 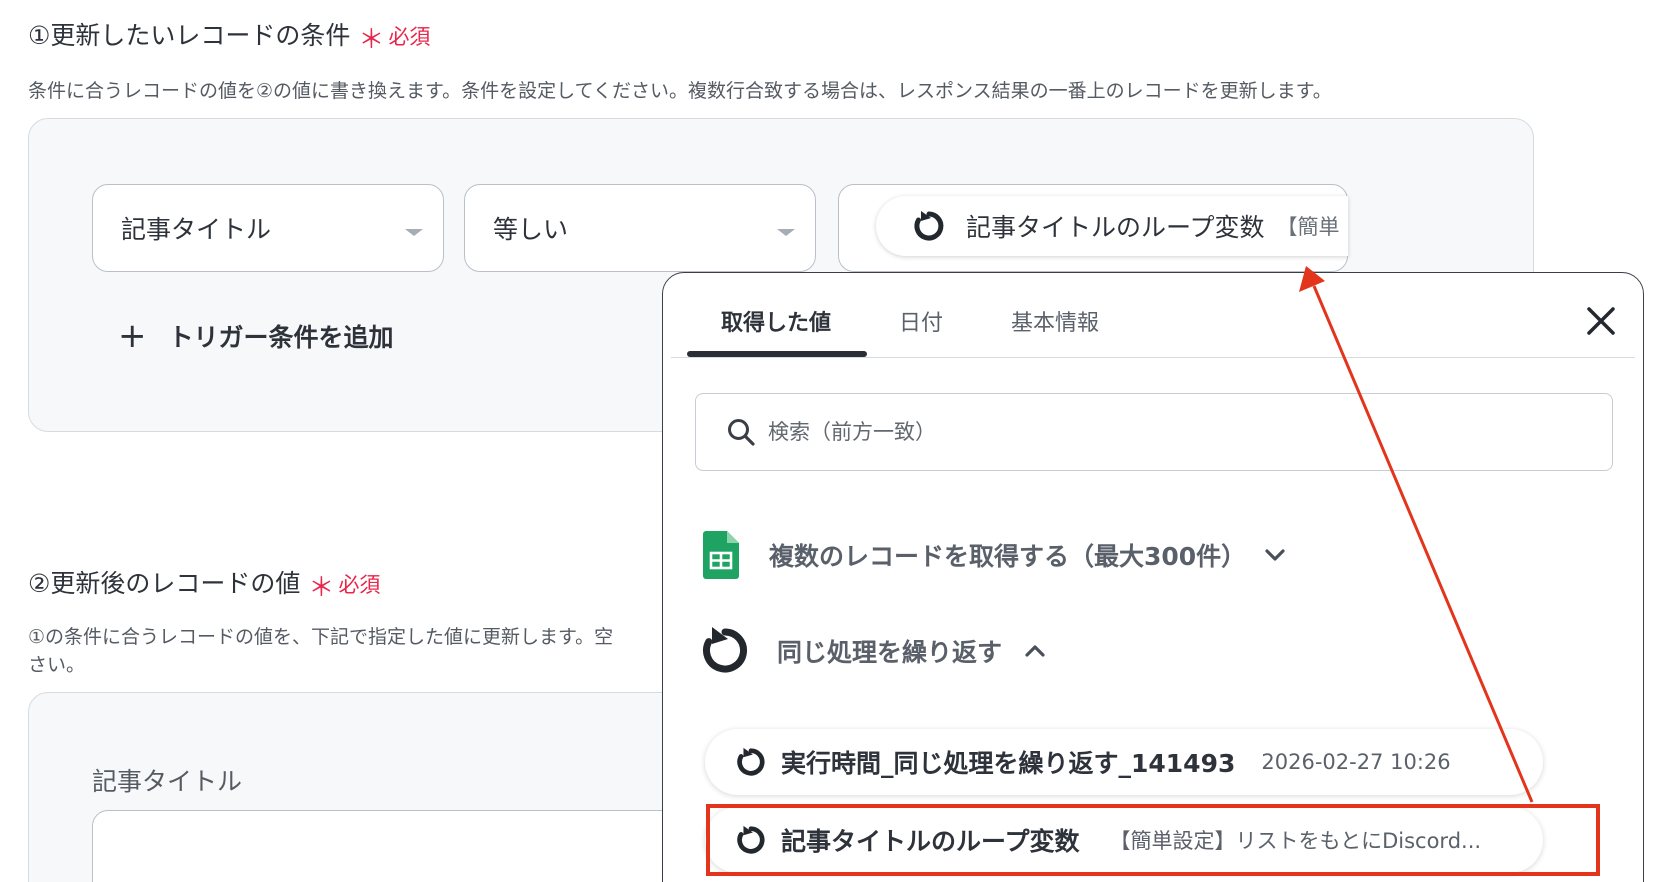 I want to click on annotation-arrow, so click(x=1416, y=534).